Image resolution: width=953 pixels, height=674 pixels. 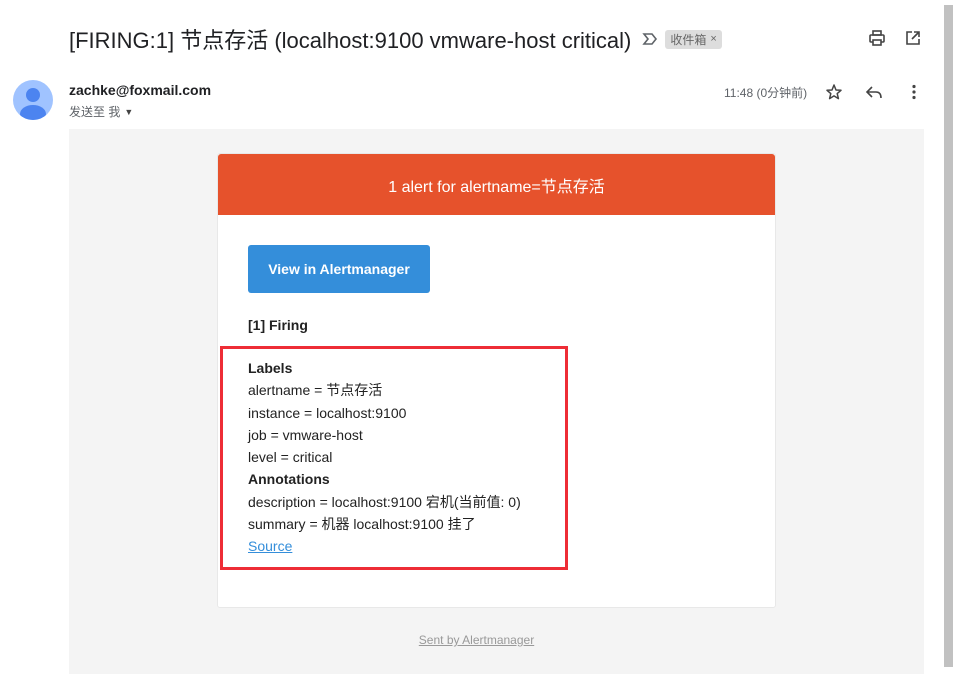 I want to click on recipient-line: 发送至 我 ▼, so click(x=101, y=111).